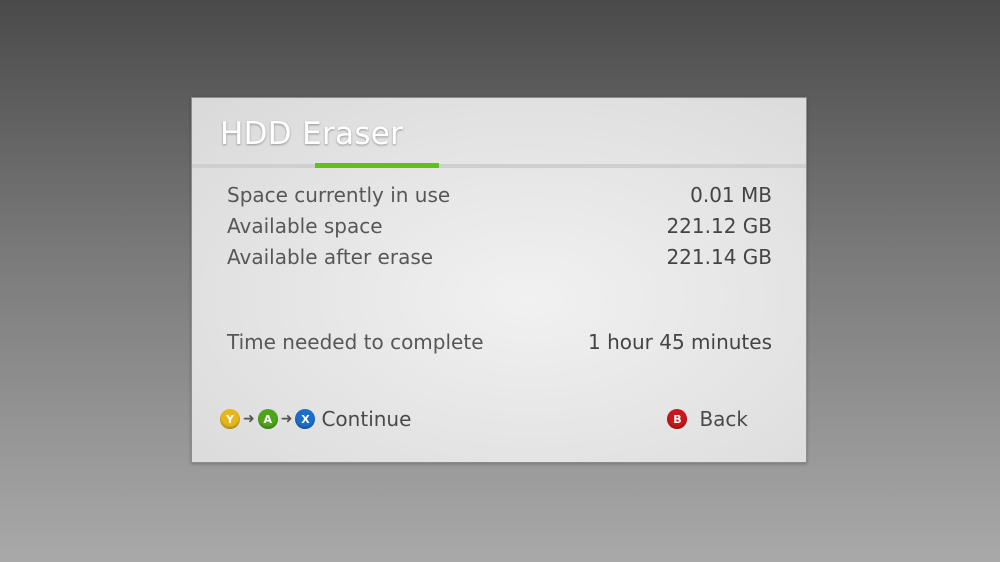  Describe the element at coordinates (305, 226) in the screenshot. I see `available-space-label: Available space` at that location.